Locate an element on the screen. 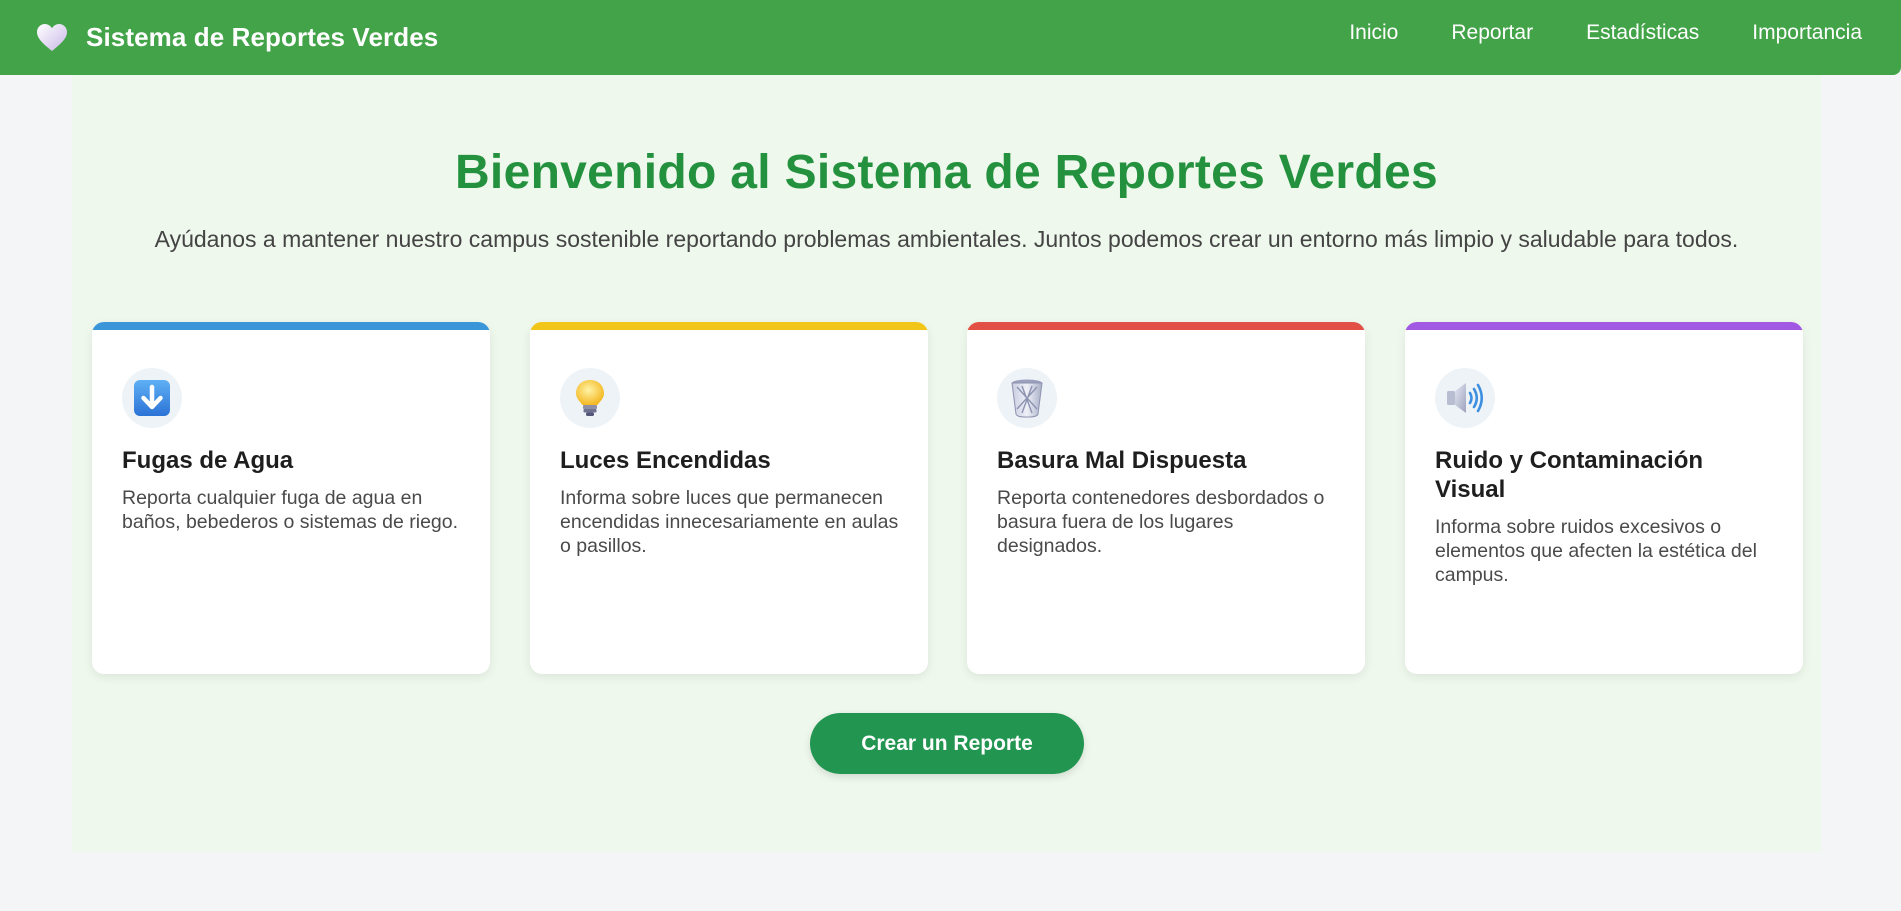  page-title: Bienvenido al Sistema de Reportes Verdes is located at coordinates (946, 172).